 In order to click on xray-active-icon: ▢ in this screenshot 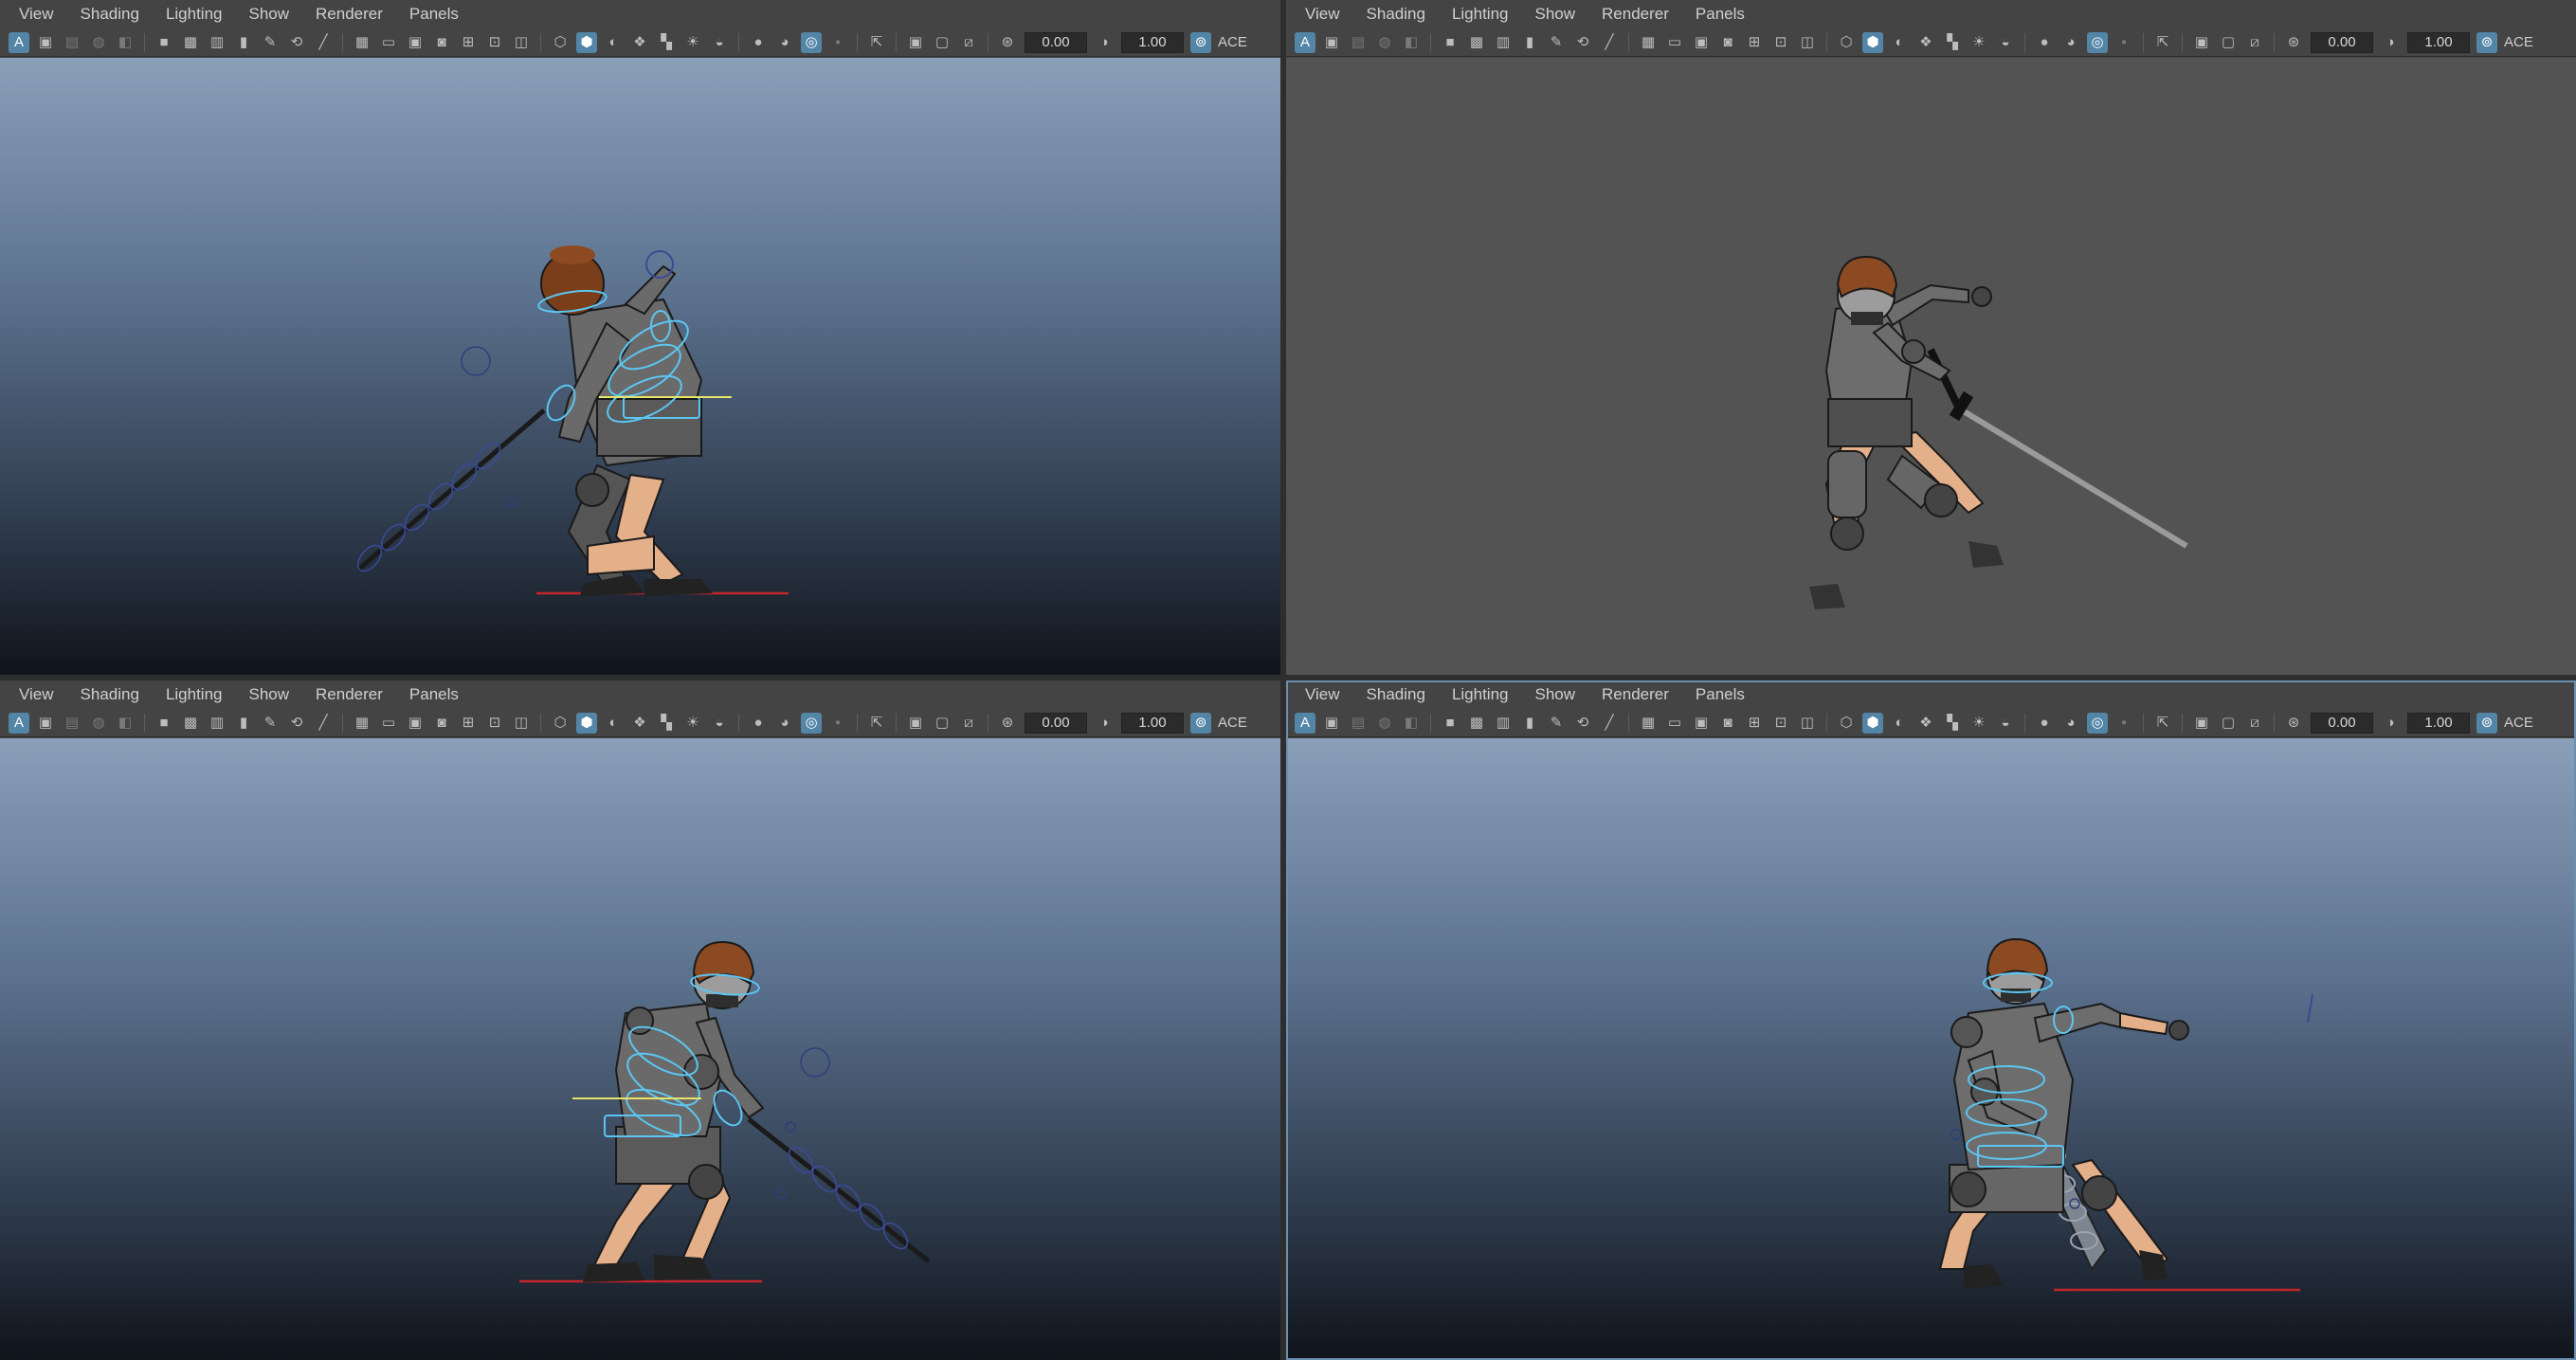, I will do `click(2228, 723)`.